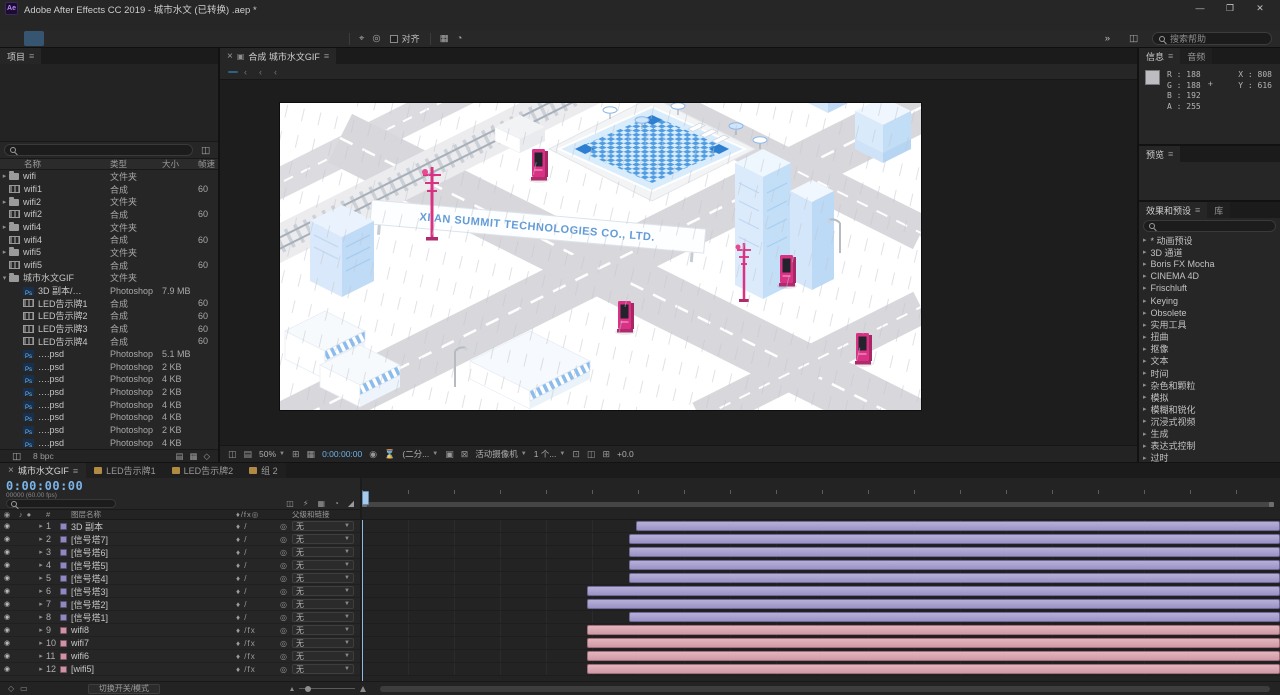 This screenshot has height=695, width=1280. Describe the element at coordinates (14, 38) in the screenshot. I see `home-tool` at that location.